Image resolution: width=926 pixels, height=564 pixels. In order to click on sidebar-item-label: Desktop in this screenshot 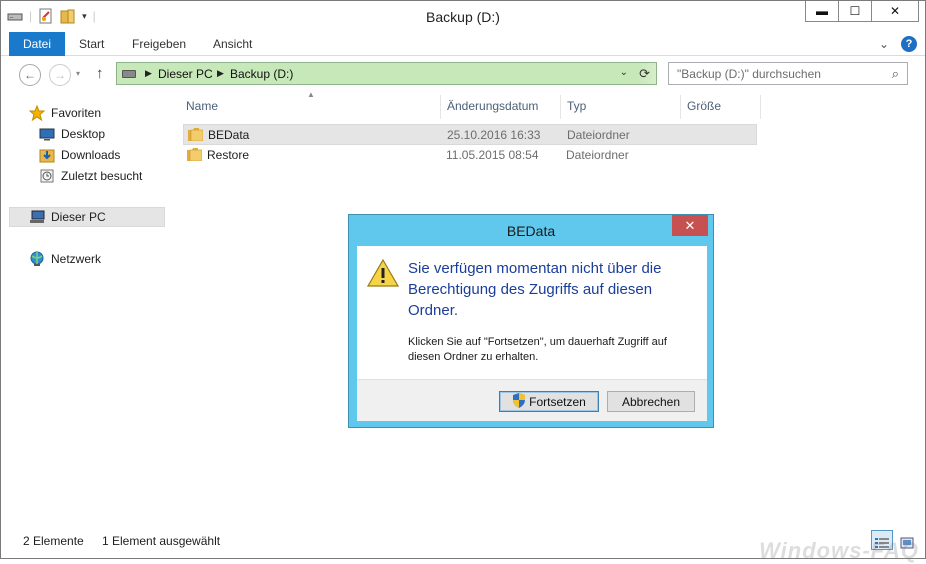, I will do `click(83, 134)`.